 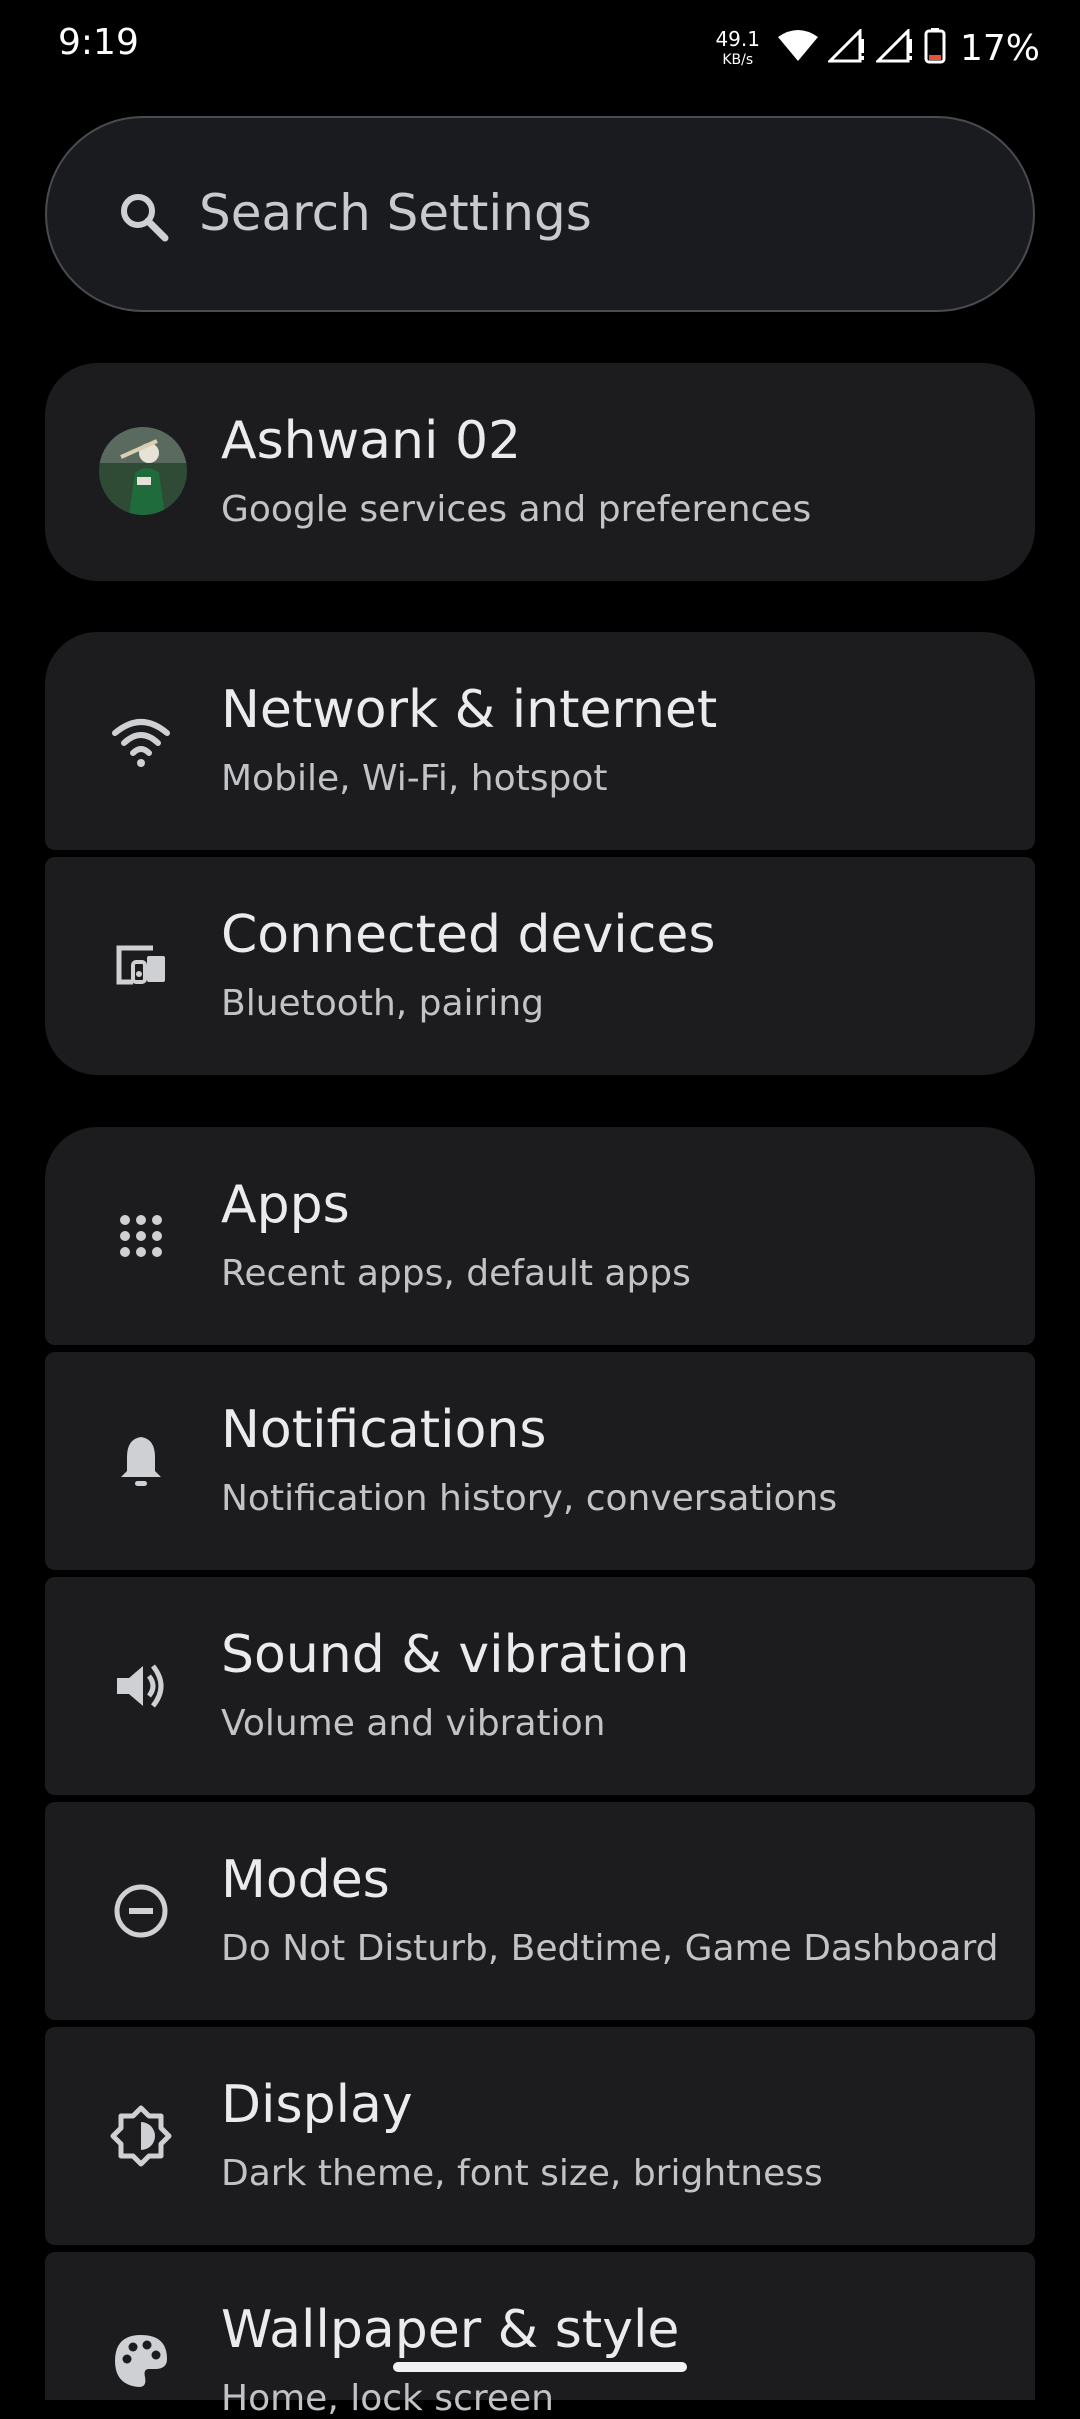 I want to click on settings-item-title: Modes, so click(x=305, y=1880).